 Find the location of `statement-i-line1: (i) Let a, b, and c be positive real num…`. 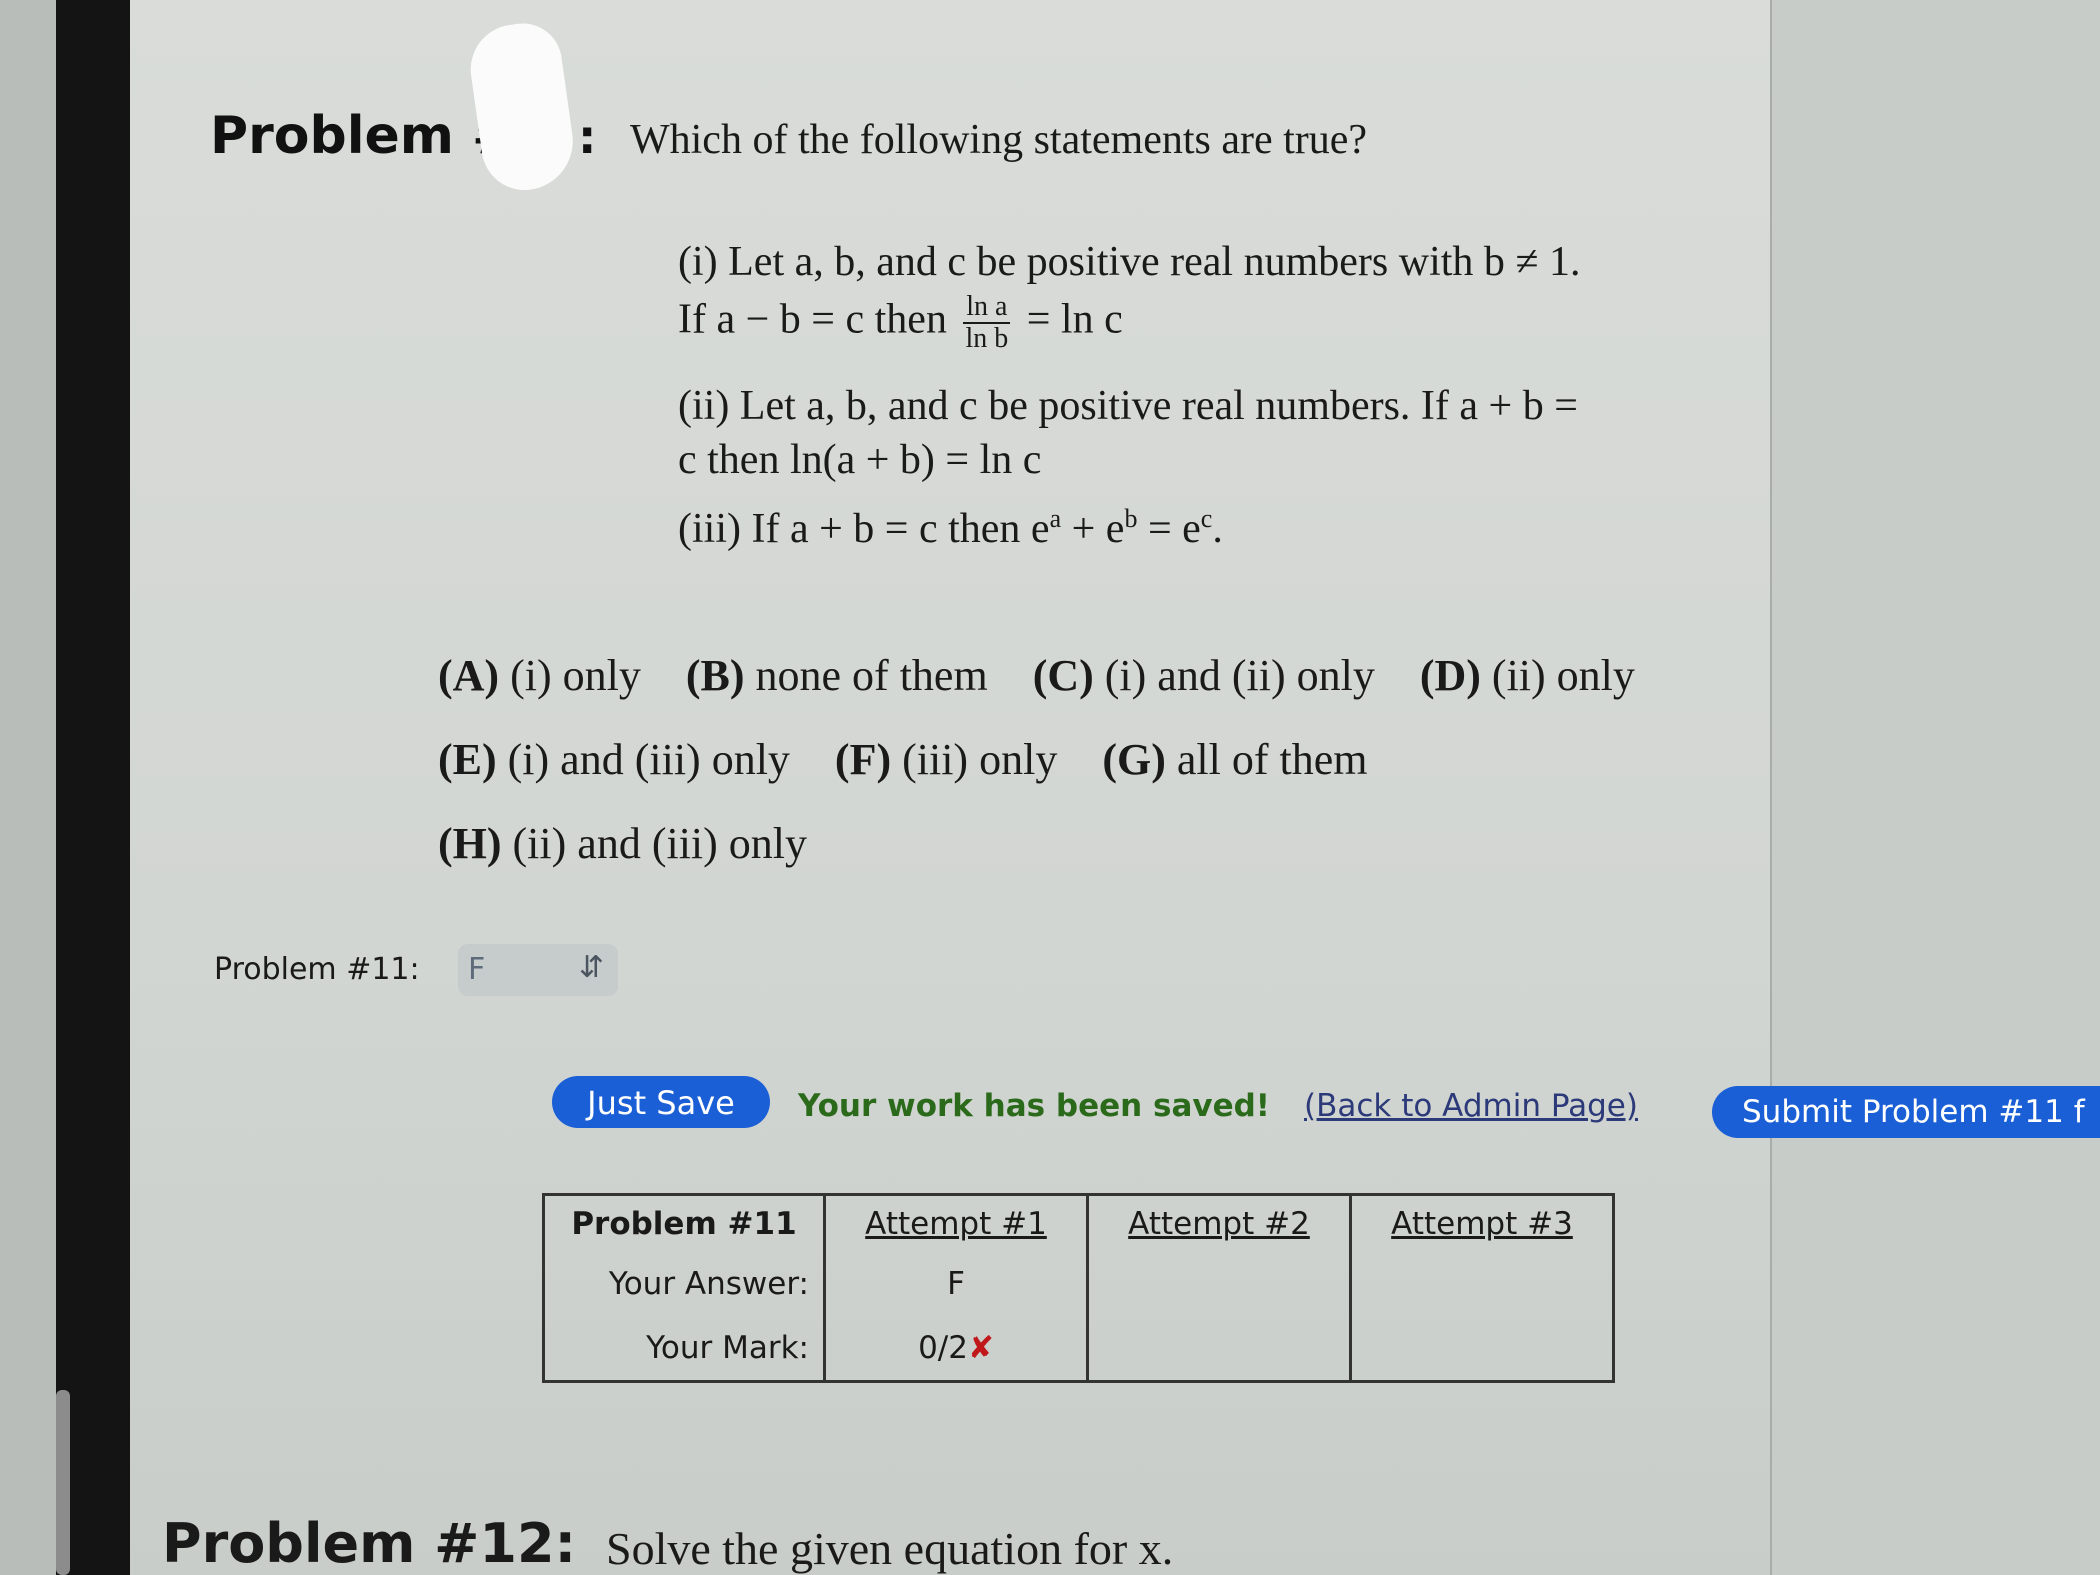

statement-i-line1: (i) Let a, b, and c be positive real num… is located at coordinates (1129, 262).